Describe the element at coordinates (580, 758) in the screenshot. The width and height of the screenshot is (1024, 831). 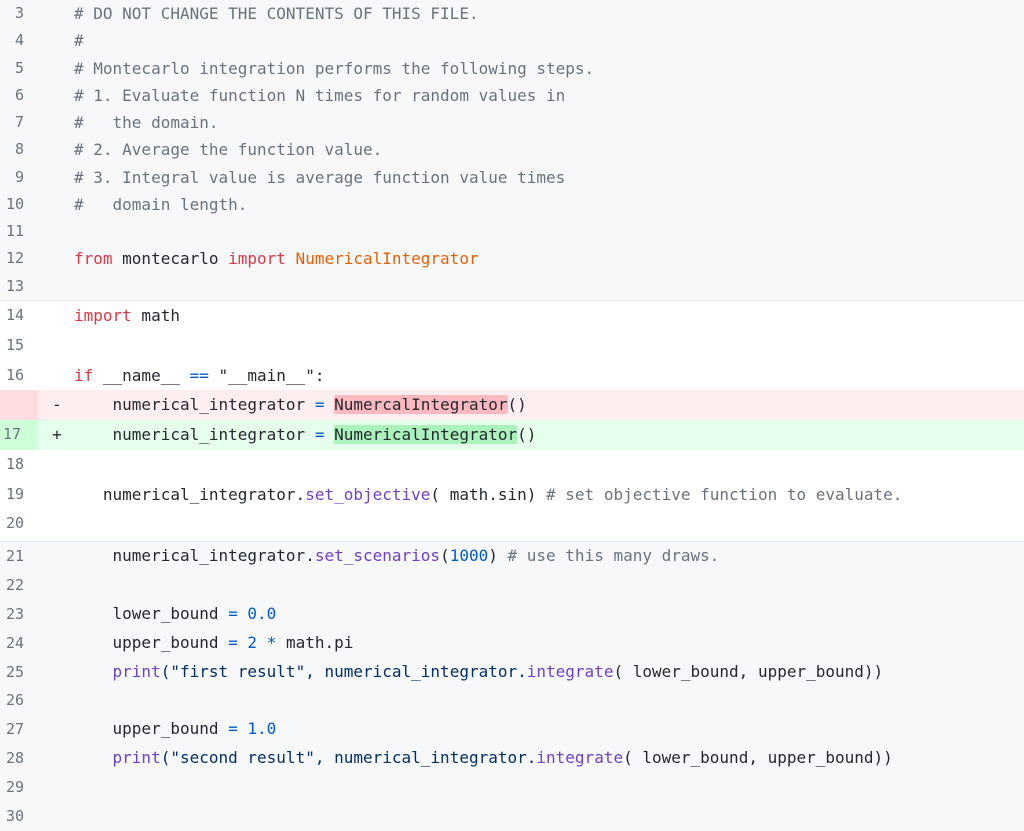
I see `code-token: integrate` at that location.